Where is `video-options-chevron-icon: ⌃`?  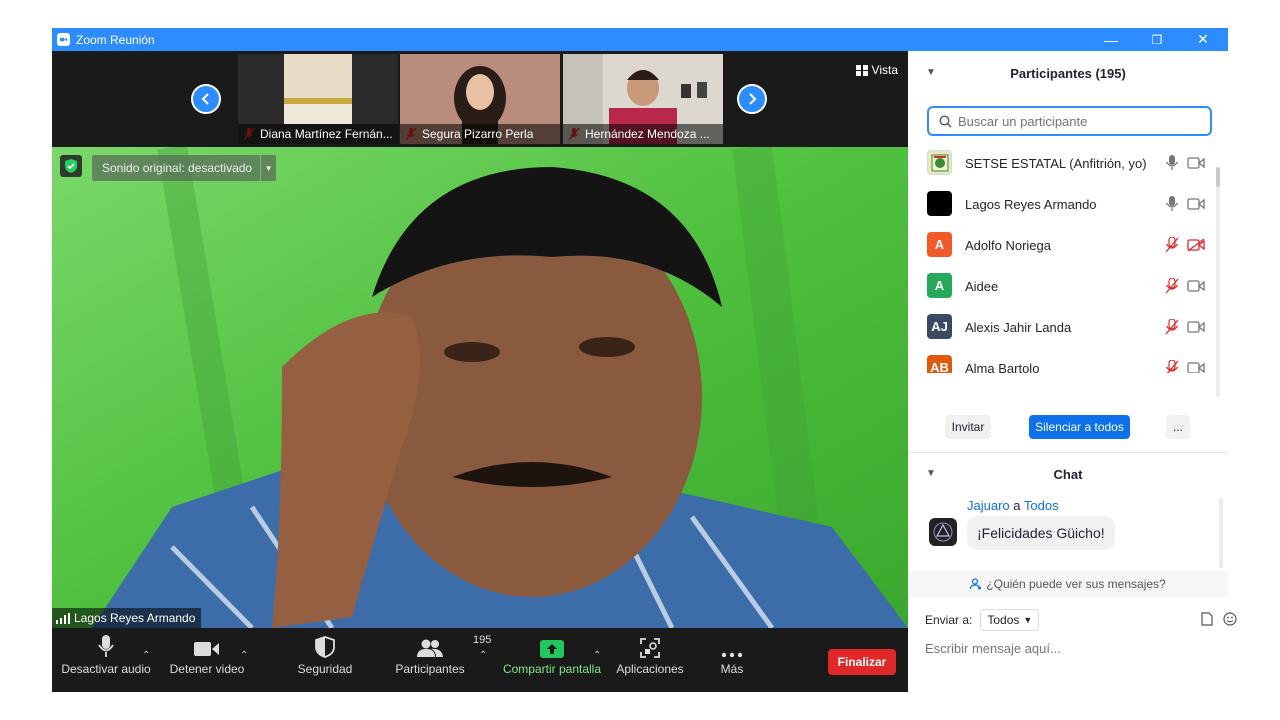 video-options-chevron-icon: ⌃ is located at coordinates (244, 655).